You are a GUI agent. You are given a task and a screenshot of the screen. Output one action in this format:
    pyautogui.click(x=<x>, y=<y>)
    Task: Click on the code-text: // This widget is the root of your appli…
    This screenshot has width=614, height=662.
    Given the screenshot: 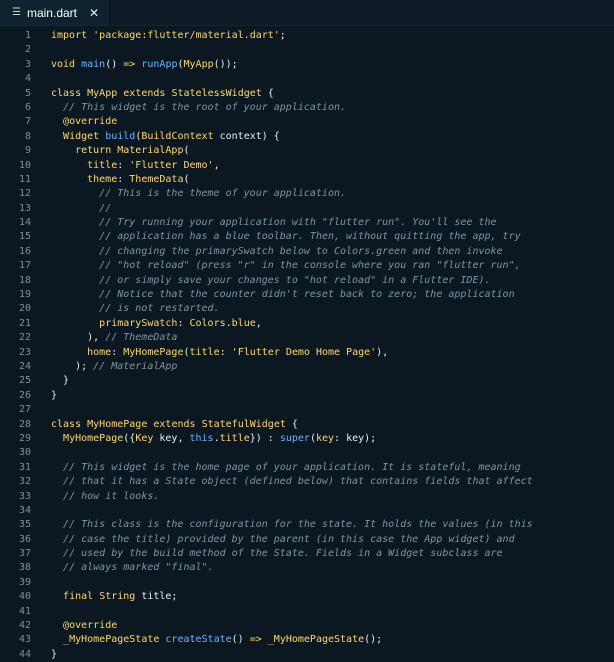 What is the action you would take?
    pyautogui.click(x=198, y=108)
    